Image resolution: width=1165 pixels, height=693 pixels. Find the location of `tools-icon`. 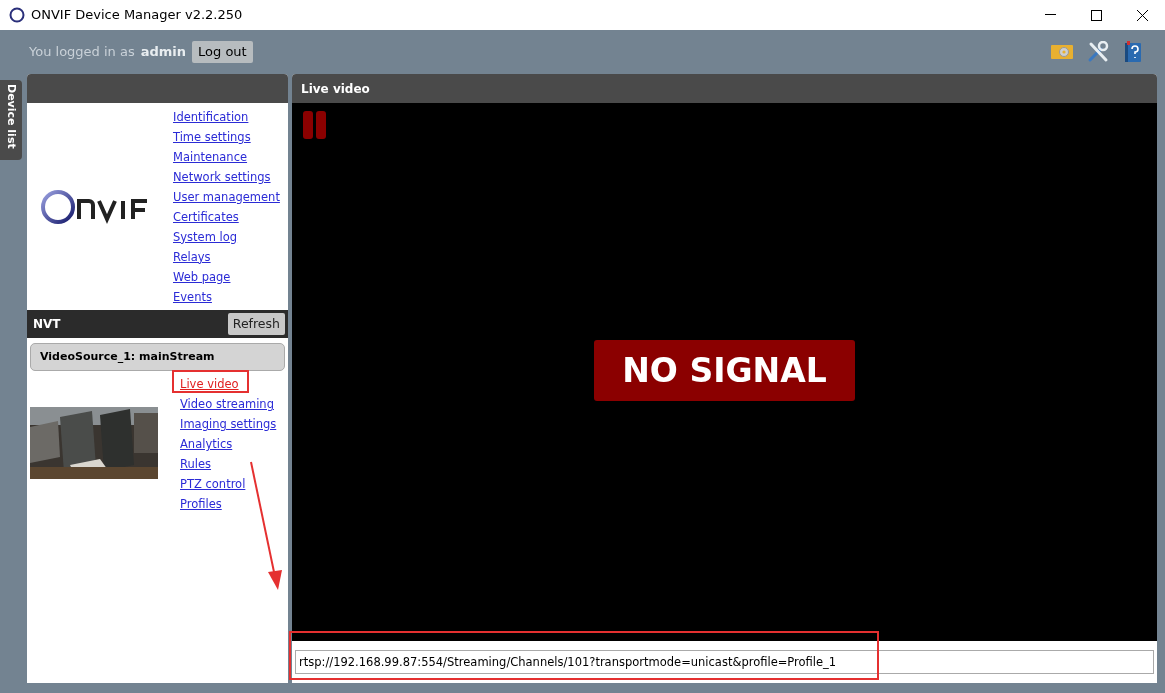

tools-icon is located at coordinates (1098, 52).